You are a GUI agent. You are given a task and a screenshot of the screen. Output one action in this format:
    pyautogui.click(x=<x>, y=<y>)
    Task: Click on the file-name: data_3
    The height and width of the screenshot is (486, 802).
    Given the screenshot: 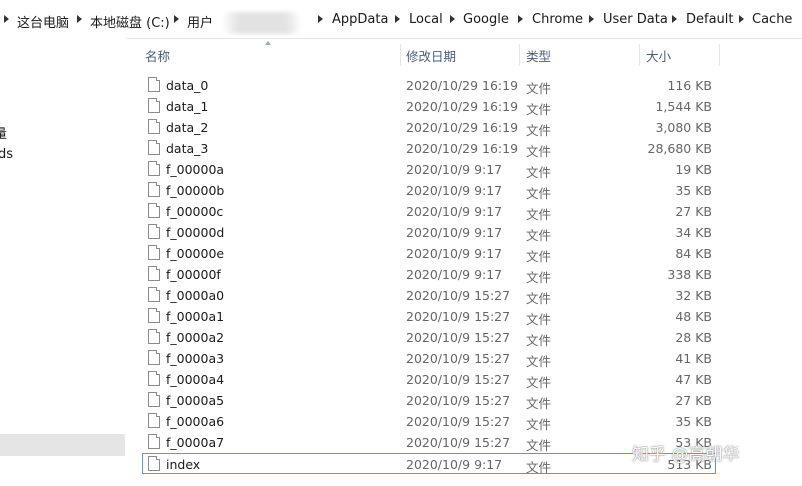 What is the action you would take?
    pyautogui.click(x=187, y=148)
    